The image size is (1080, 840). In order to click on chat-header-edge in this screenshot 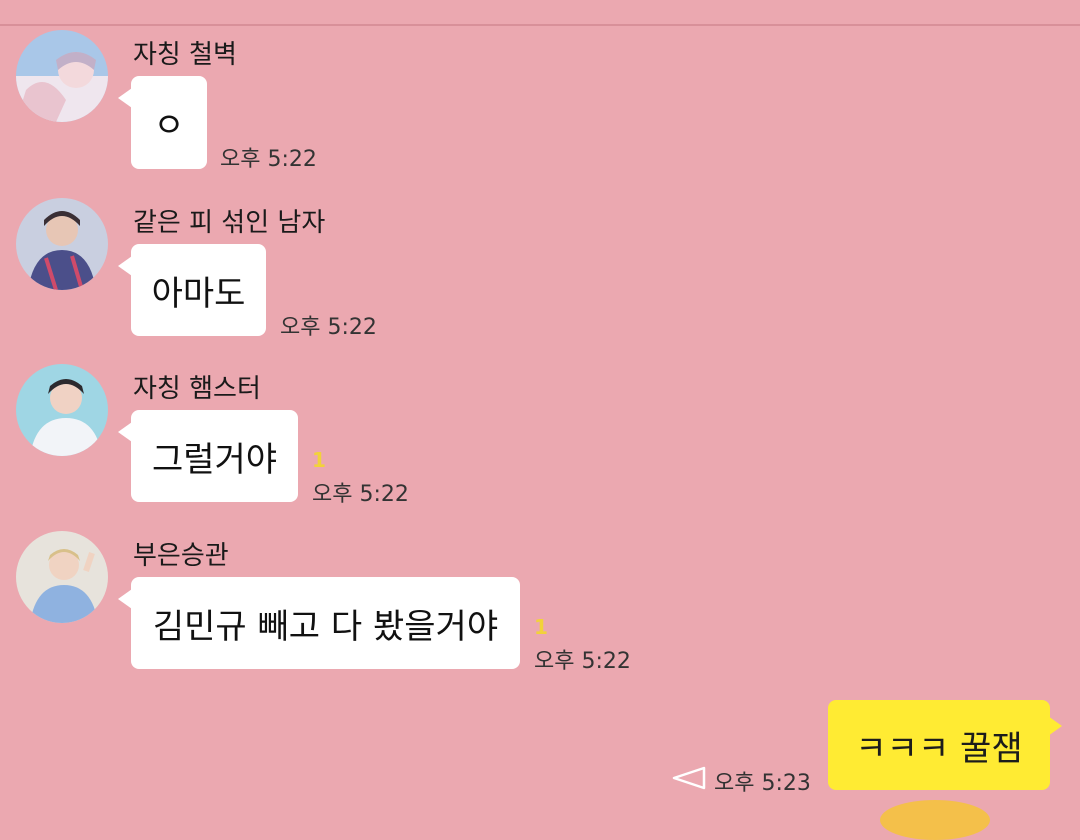, I will do `click(540, 13)`.